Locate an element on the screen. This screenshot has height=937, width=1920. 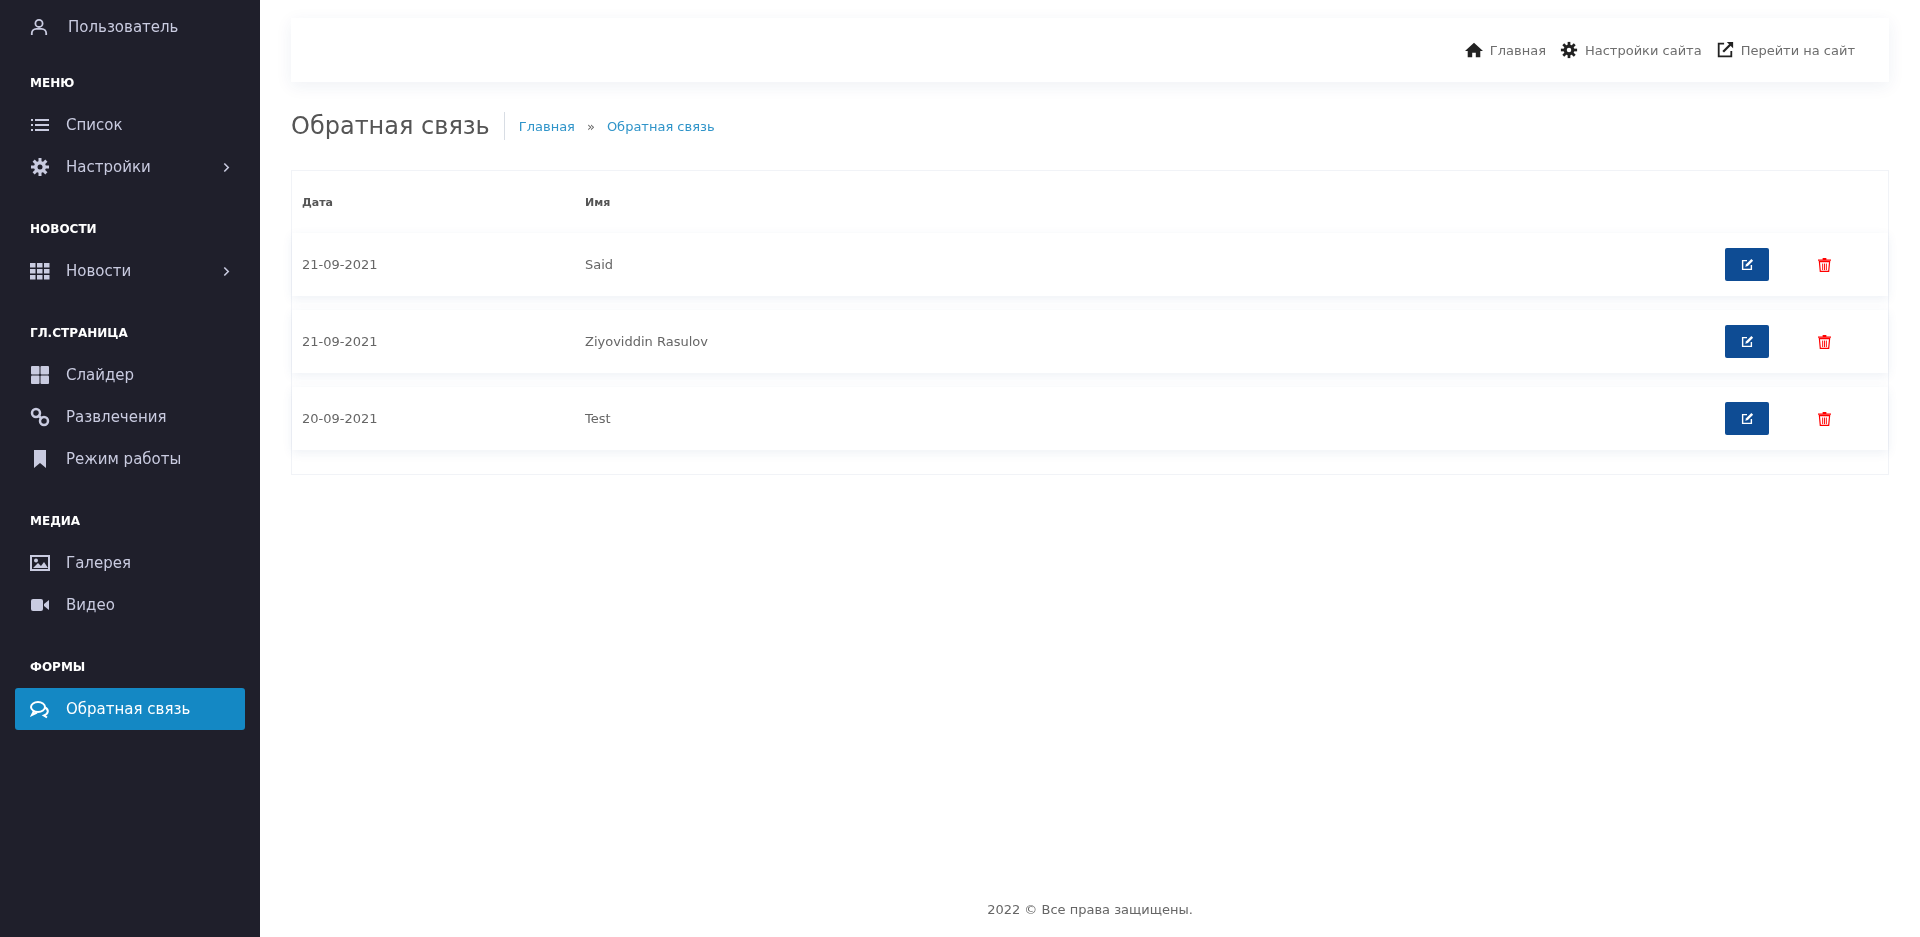
top-link: Главная is located at coordinates (1505, 50).